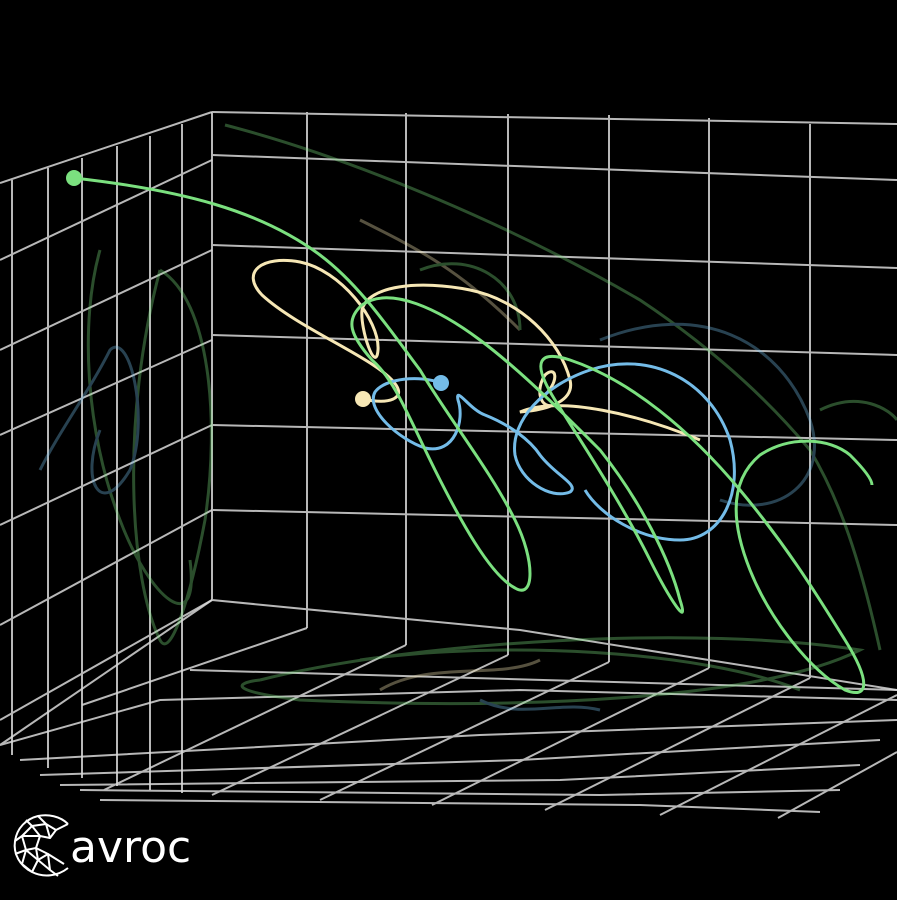 The image size is (897, 900). Describe the element at coordinates (131, 847) in the screenshot. I see `cavroc-wordmark: avroc` at that location.